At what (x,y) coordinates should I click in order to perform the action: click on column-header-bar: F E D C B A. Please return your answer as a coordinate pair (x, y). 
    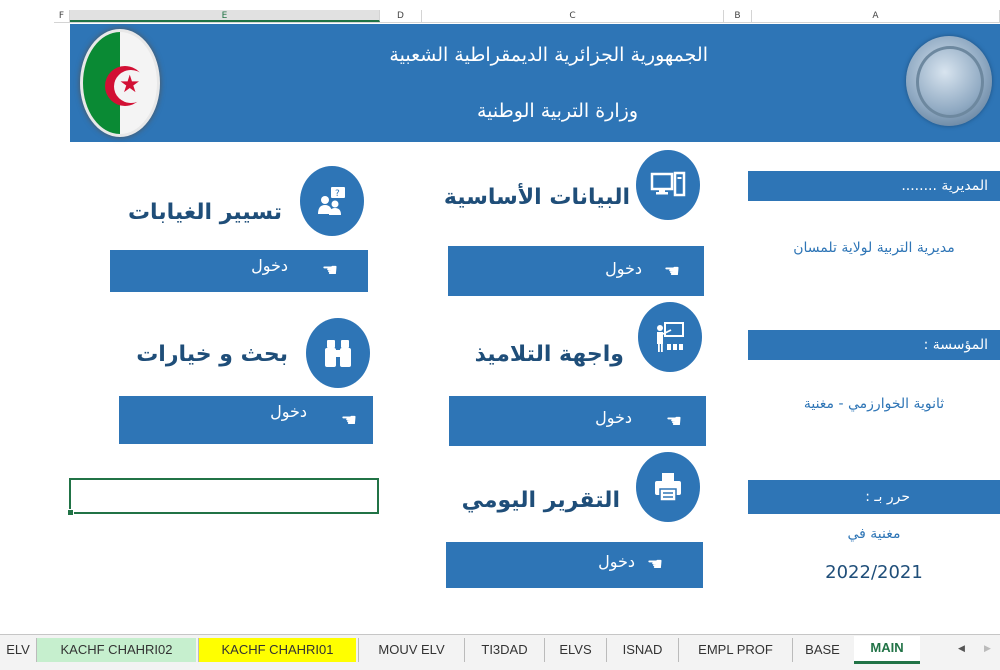
    Looking at the image, I should click on (500, 11).